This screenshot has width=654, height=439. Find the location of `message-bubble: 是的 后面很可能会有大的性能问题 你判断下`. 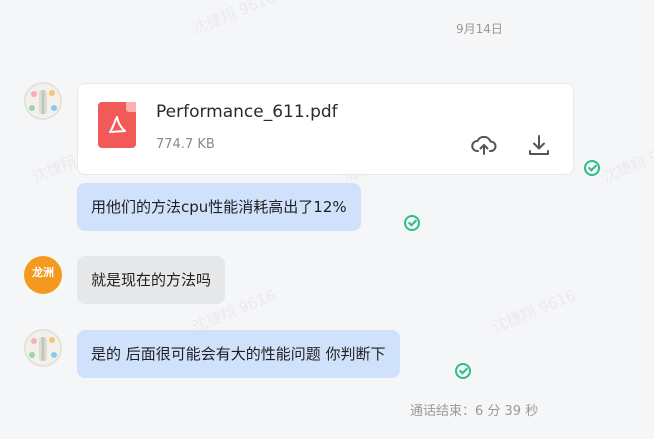

message-bubble: 是的 后面很可能会有大的性能问题 你判断下 is located at coordinates (238, 354).